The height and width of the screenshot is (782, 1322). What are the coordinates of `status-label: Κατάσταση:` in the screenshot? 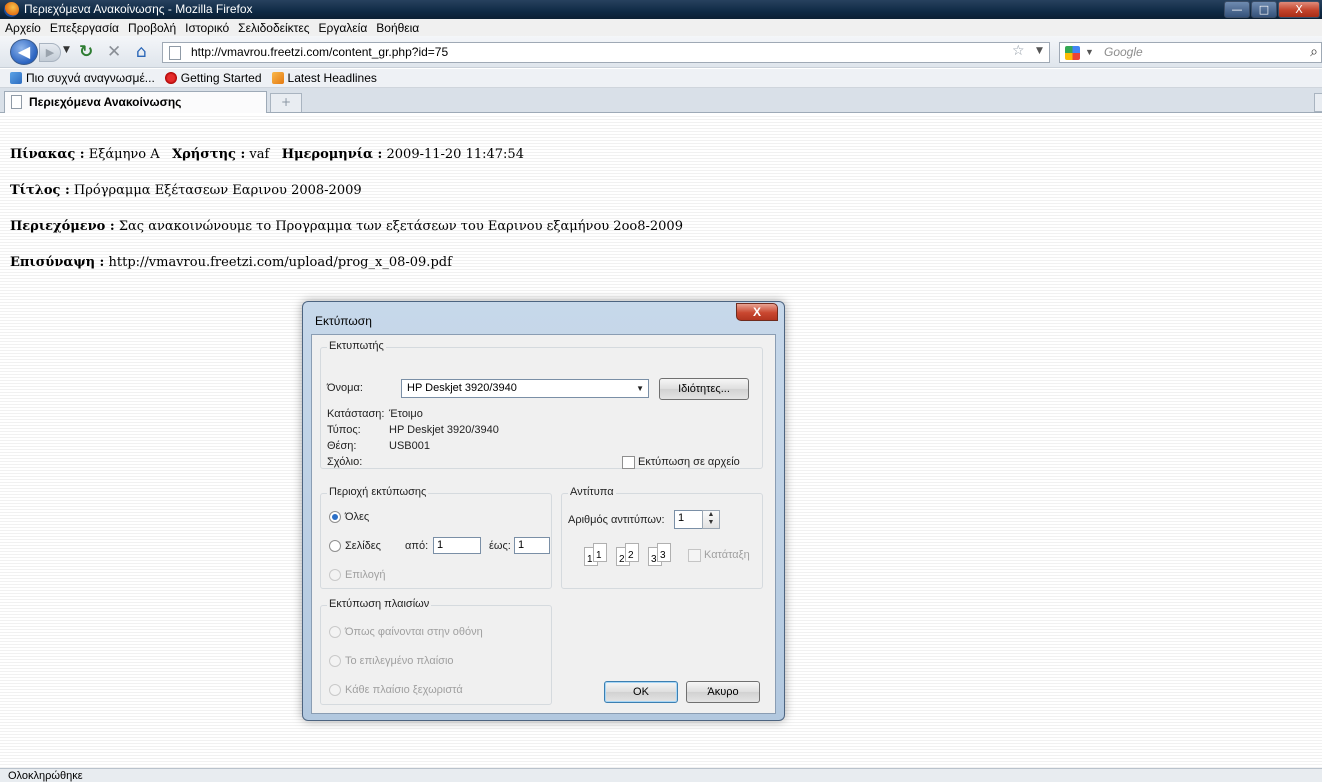 It's located at (356, 414).